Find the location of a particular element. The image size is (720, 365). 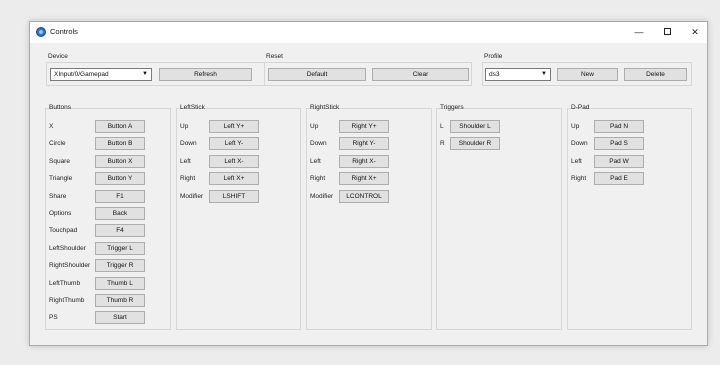

clear-button: Clear is located at coordinates (420, 74).